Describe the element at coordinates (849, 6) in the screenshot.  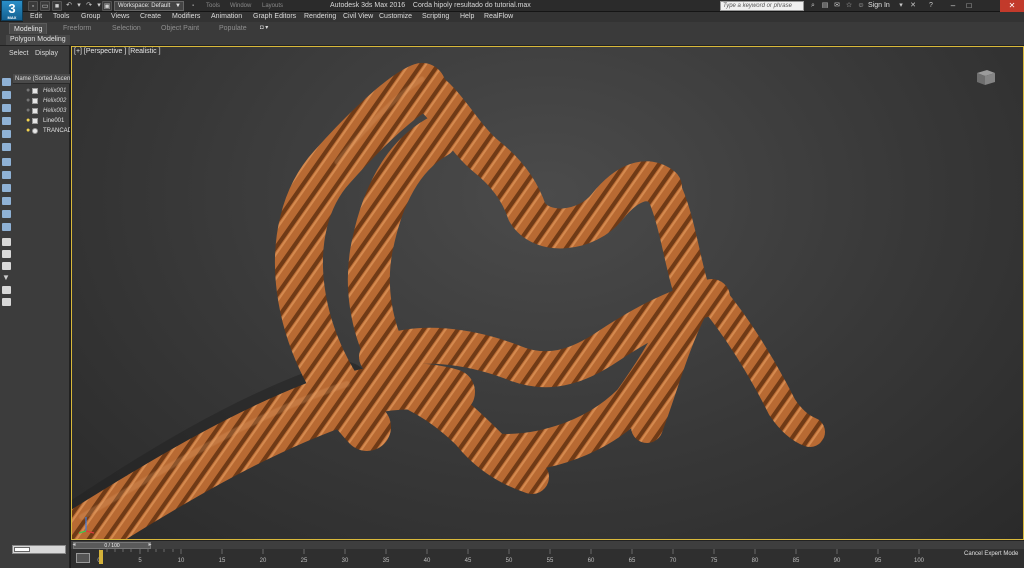
I see `favorites-icon: ☆` at that location.